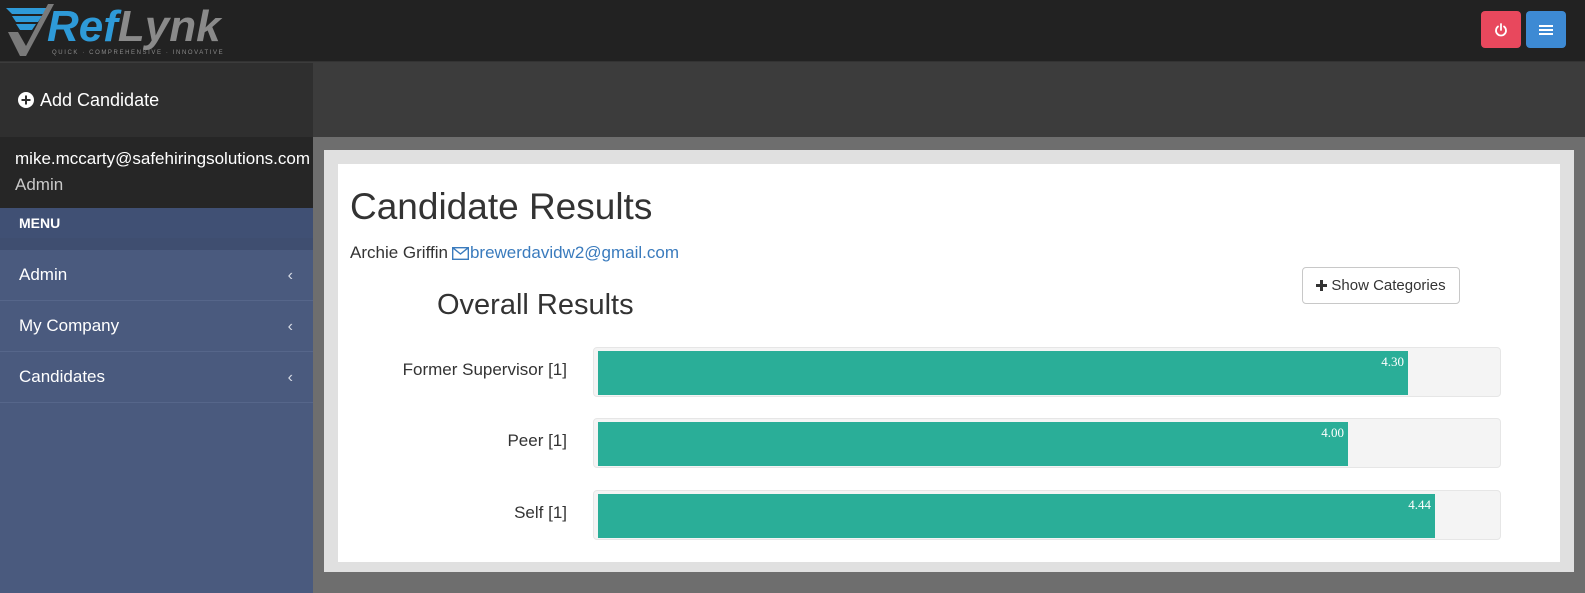  I want to click on logo-tagline: QUICK · COMPREHENSIVE · INNOVATIVE, so click(138, 53).